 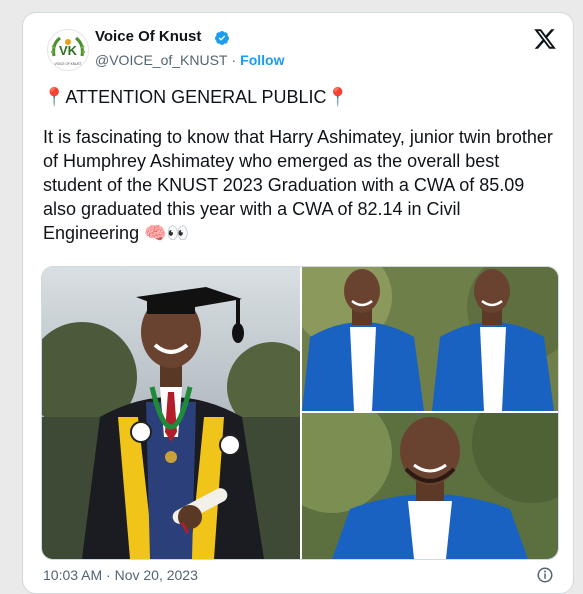 I want to click on pin-emoji-left: 📍, so click(x=54, y=97).